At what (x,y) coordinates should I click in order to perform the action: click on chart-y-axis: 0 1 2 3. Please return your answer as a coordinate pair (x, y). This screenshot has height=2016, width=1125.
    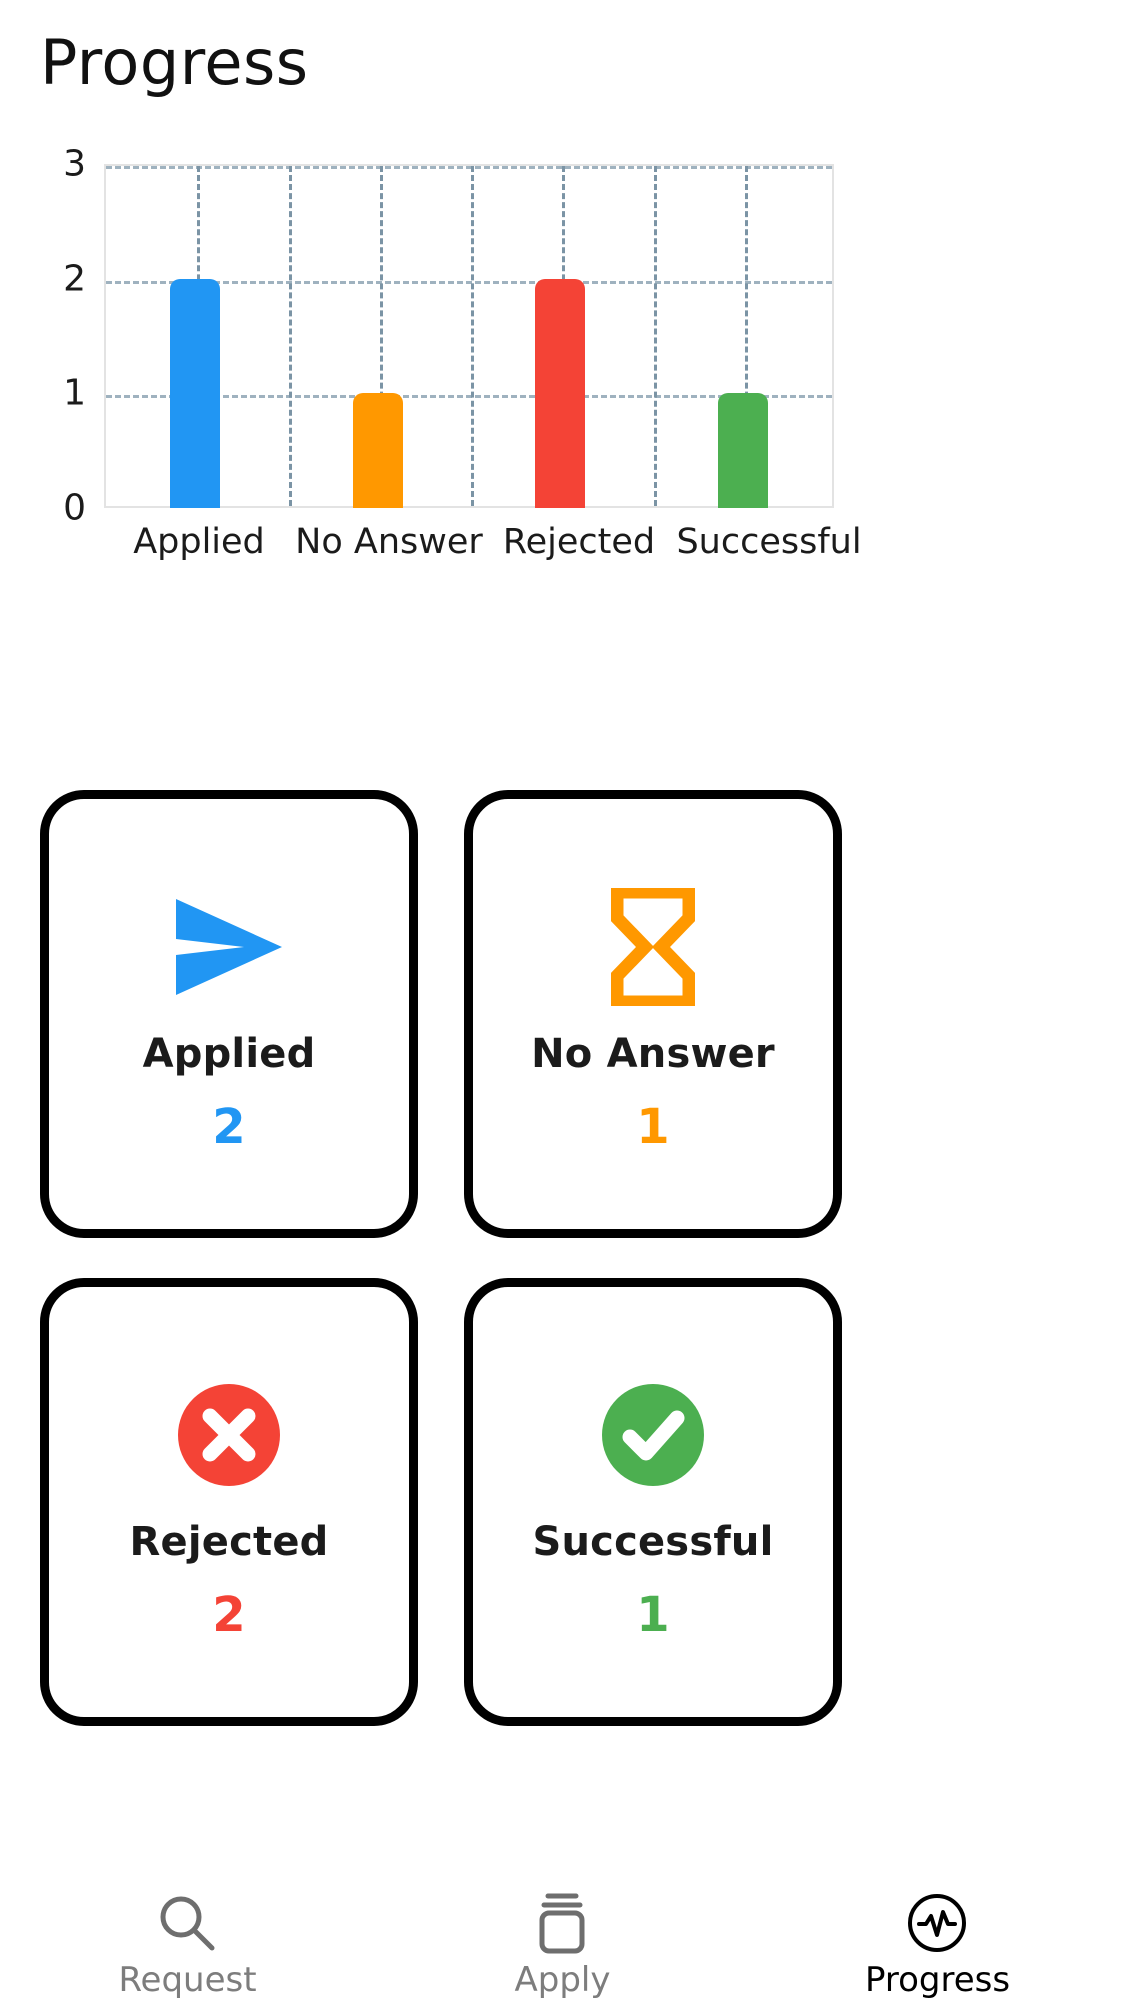
    Looking at the image, I should click on (53, 336).